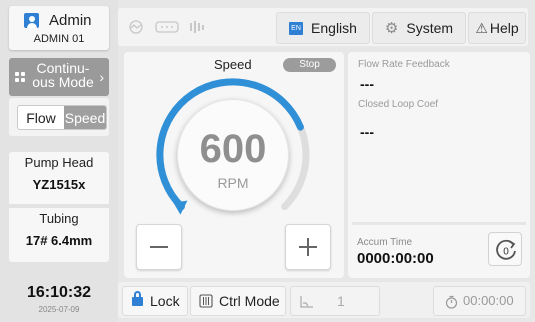  What do you see at coordinates (59, 39) in the screenshot?
I see `user-id: ADMIN 01` at bounding box center [59, 39].